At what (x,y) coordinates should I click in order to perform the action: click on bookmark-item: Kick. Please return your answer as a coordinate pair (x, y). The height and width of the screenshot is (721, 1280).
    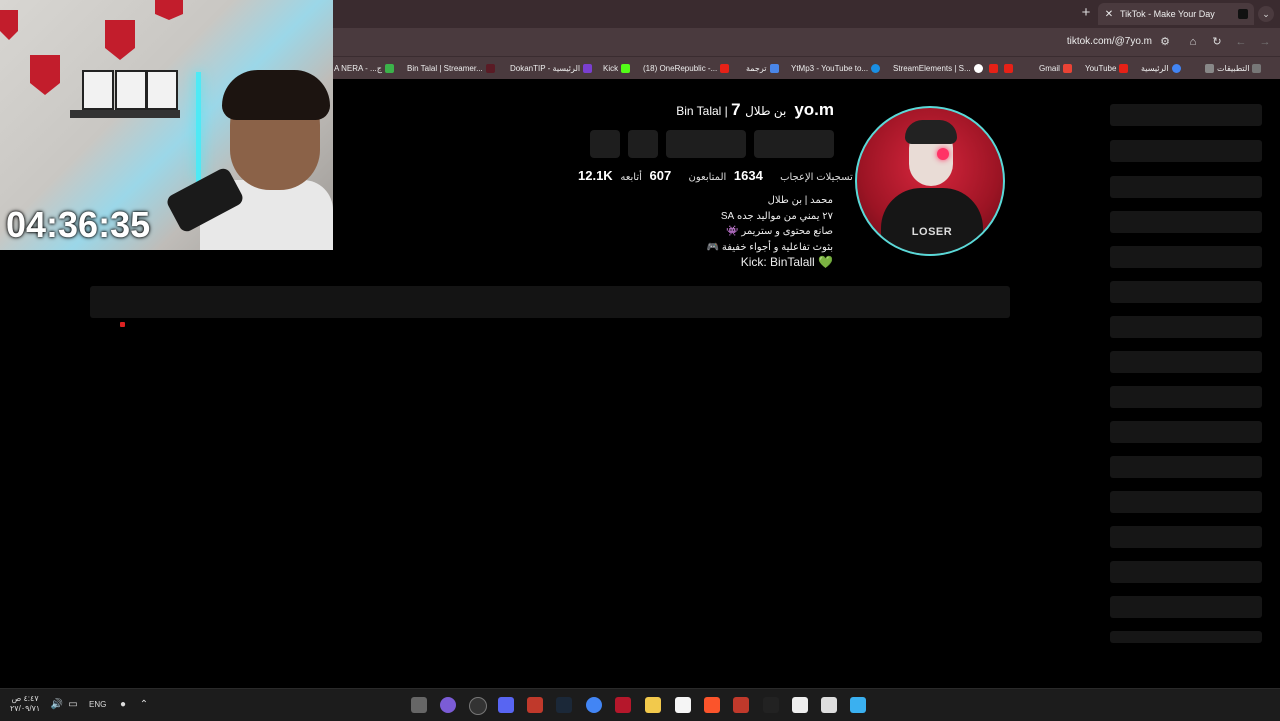
    Looking at the image, I should click on (618, 68).